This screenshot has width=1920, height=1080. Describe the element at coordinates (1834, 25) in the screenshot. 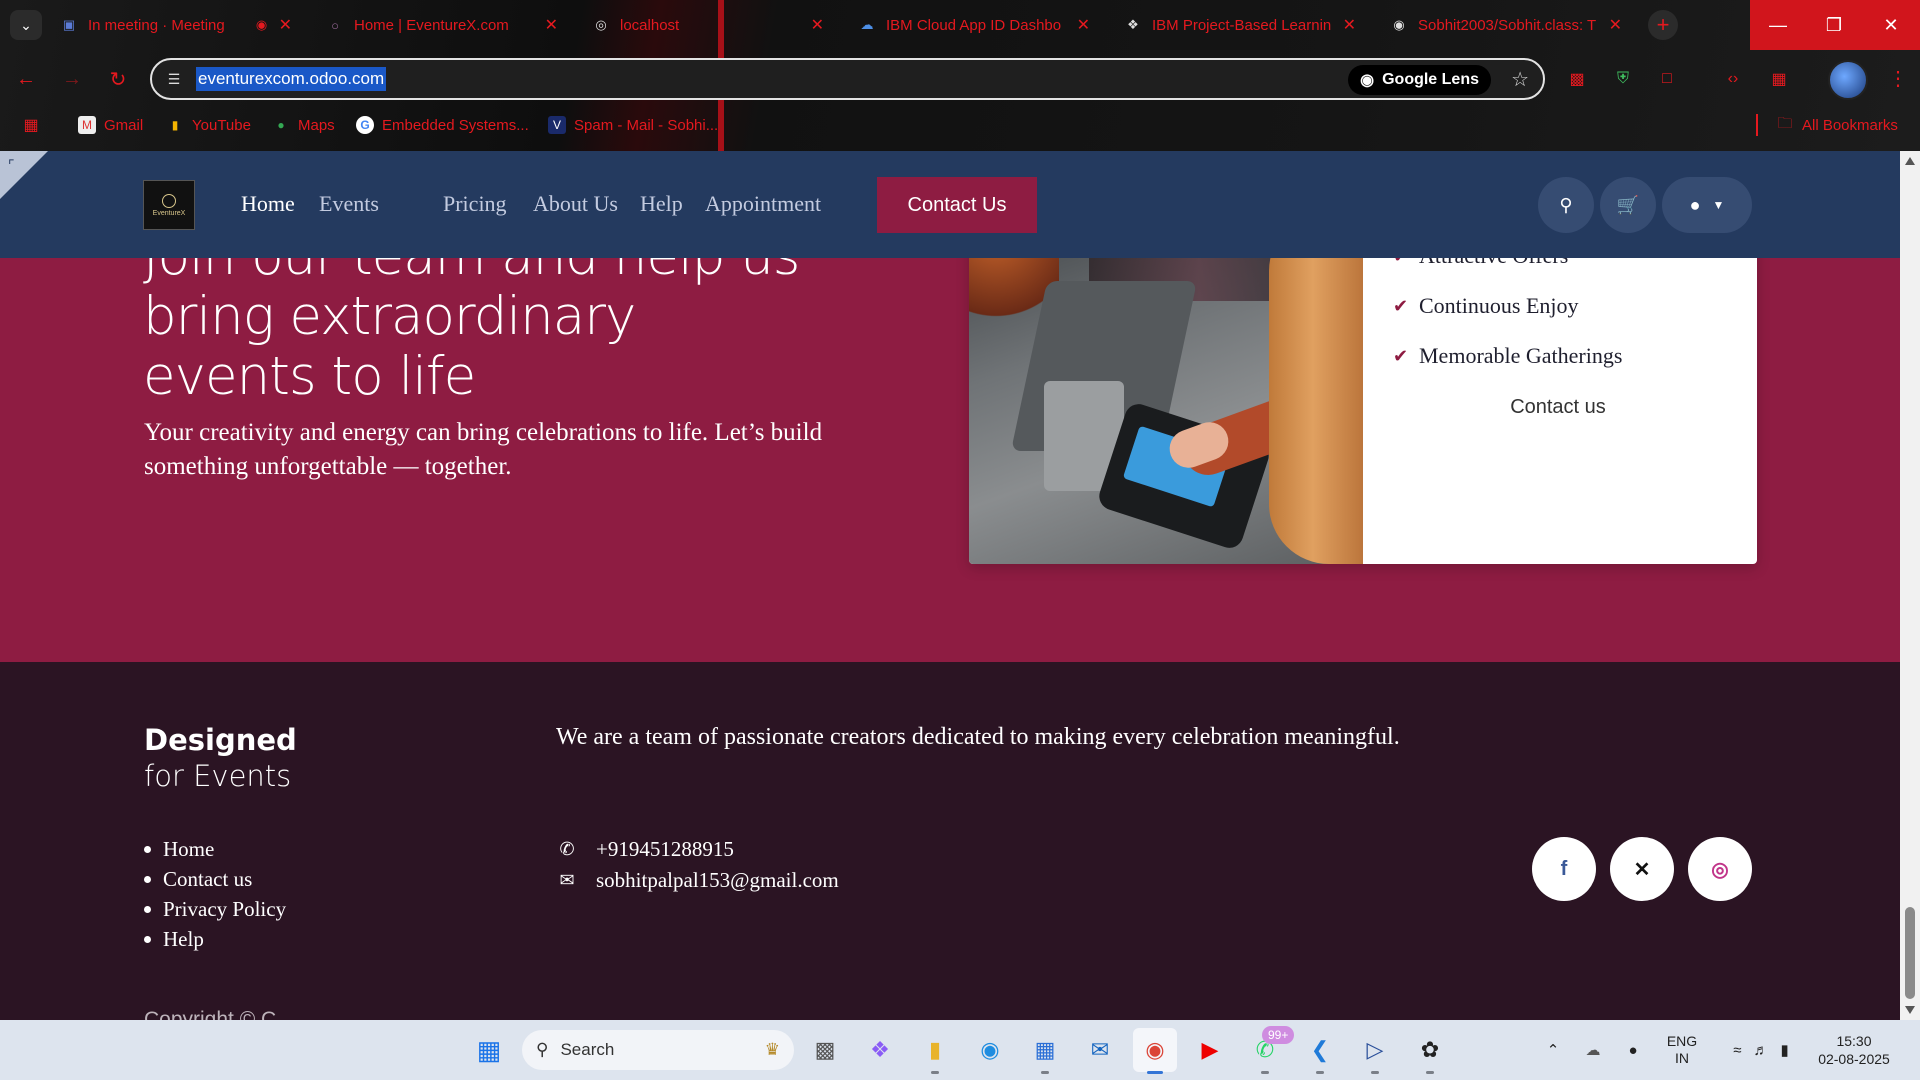

I see `restore-button: ❐` at that location.